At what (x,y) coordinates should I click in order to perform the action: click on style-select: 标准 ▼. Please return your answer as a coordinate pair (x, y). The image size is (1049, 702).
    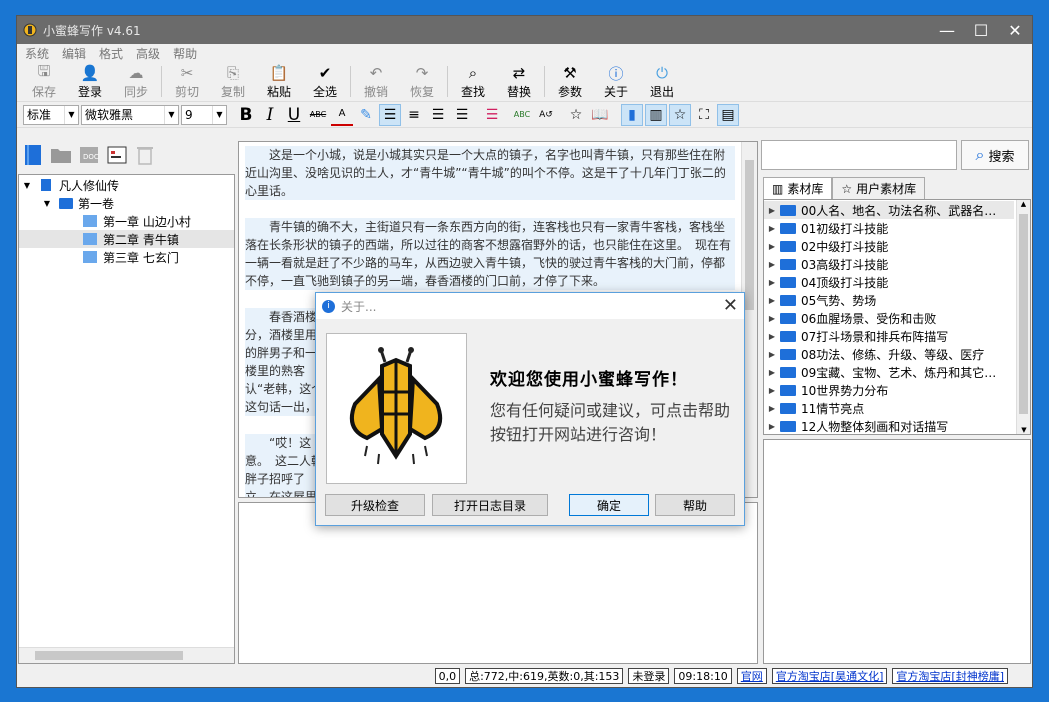
    Looking at the image, I should click on (51, 114).